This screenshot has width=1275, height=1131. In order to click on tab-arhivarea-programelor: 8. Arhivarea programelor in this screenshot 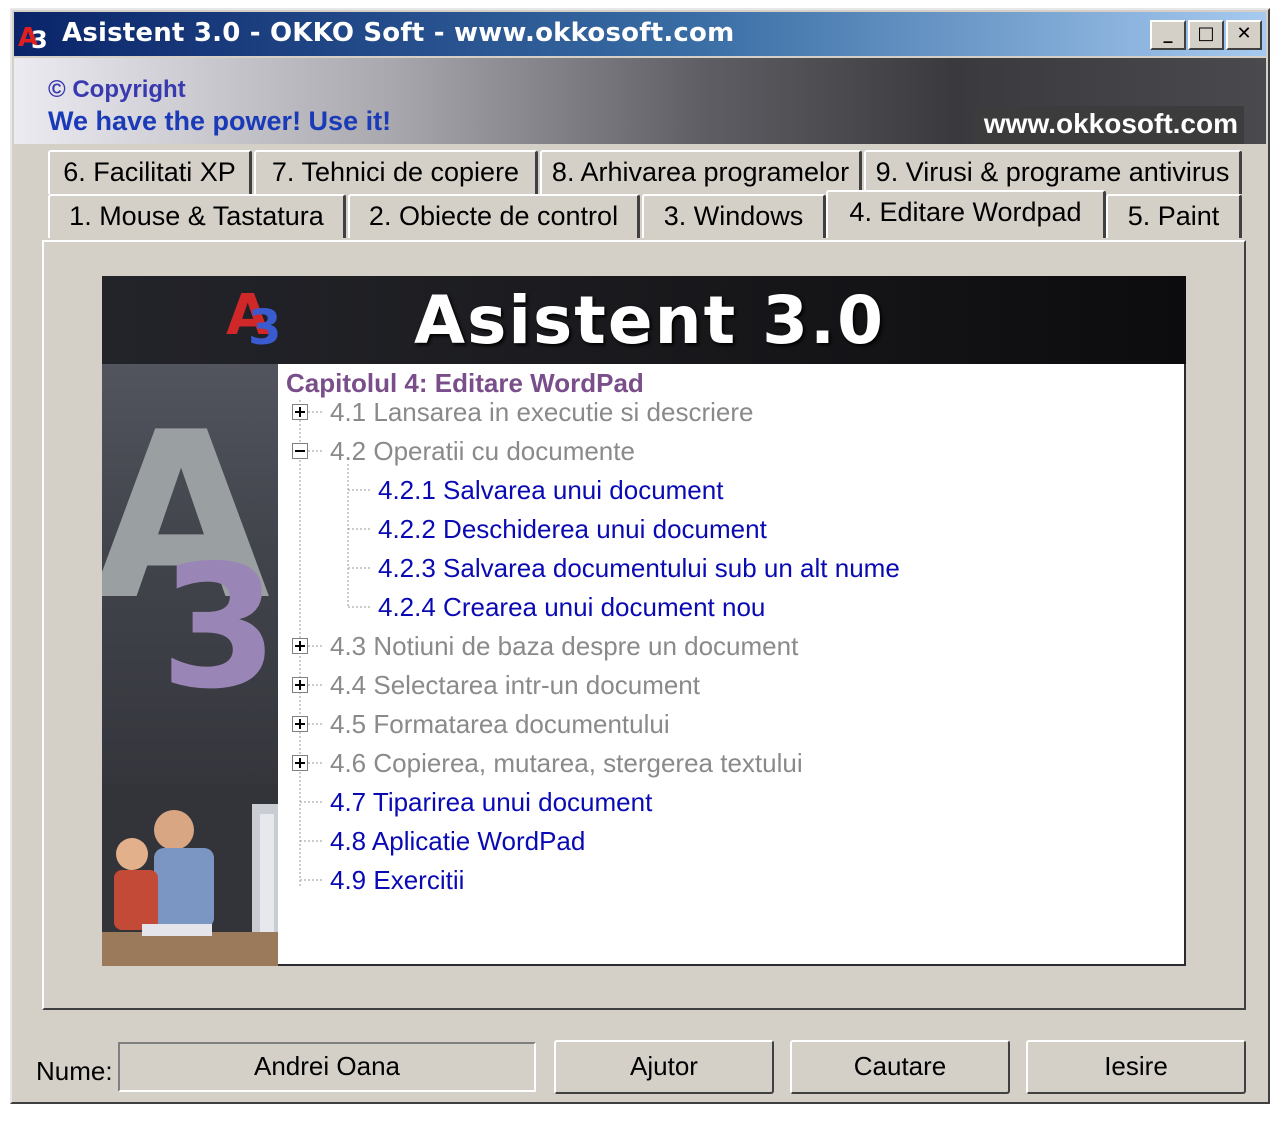, I will do `click(701, 172)`.